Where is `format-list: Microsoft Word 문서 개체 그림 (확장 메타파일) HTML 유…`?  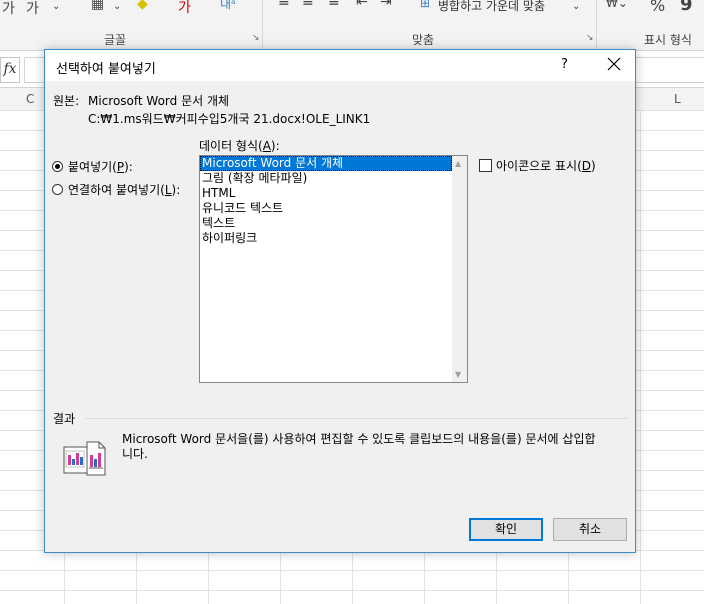 format-list: Microsoft Word 문서 개체 그림 (확장 메타파일) HTML 유… is located at coordinates (326, 201).